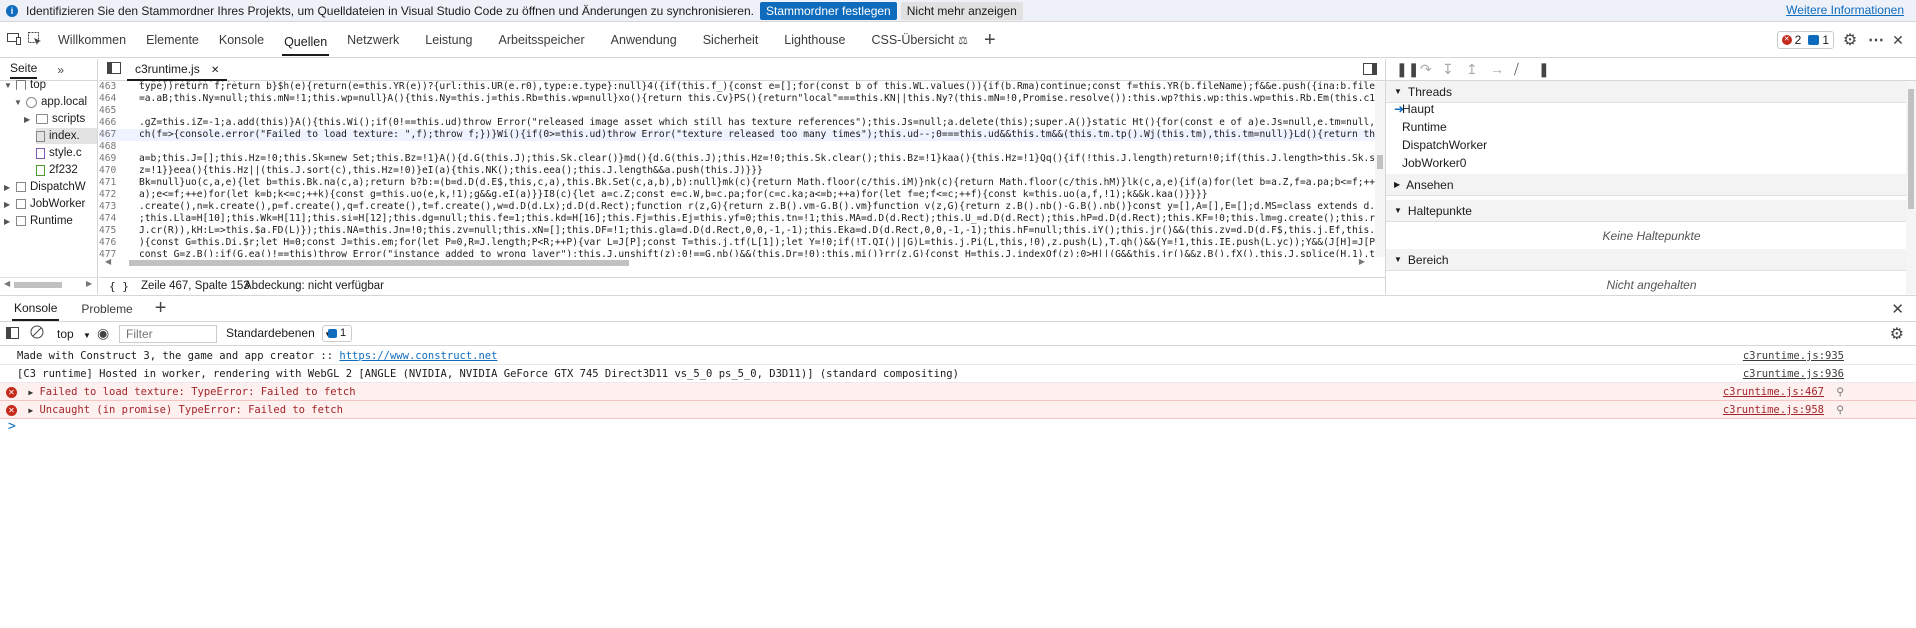 The height and width of the screenshot is (628, 1916). Describe the element at coordinates (912, 40) in the screenshot. I see `tab-css-uebersicht: CSS-Übersicht` at that location.